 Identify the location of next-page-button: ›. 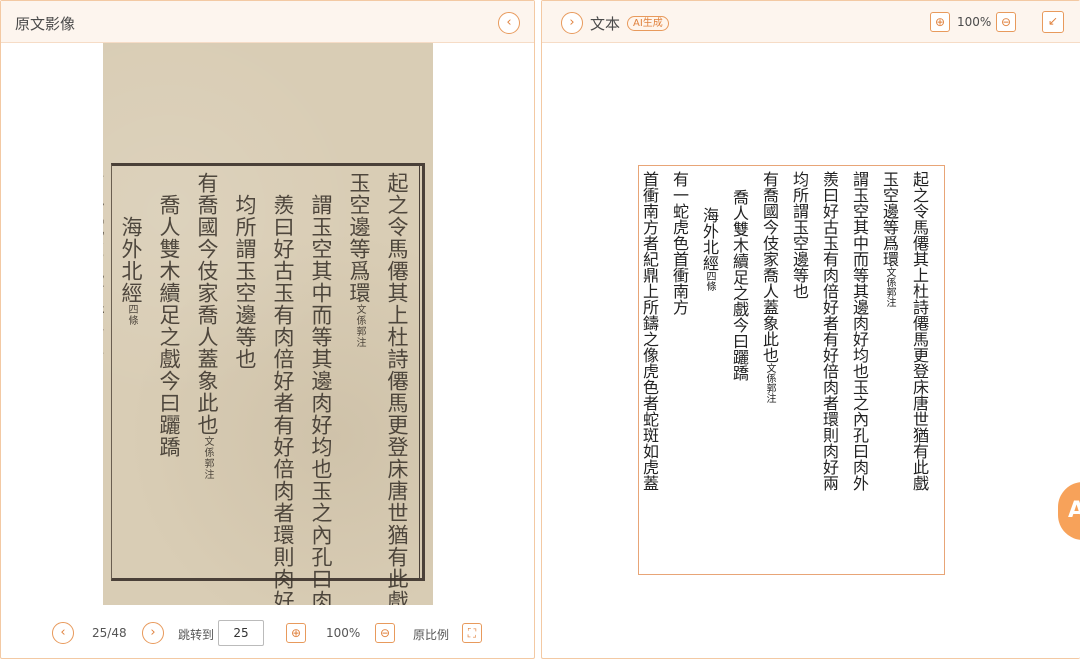
(153, 633).